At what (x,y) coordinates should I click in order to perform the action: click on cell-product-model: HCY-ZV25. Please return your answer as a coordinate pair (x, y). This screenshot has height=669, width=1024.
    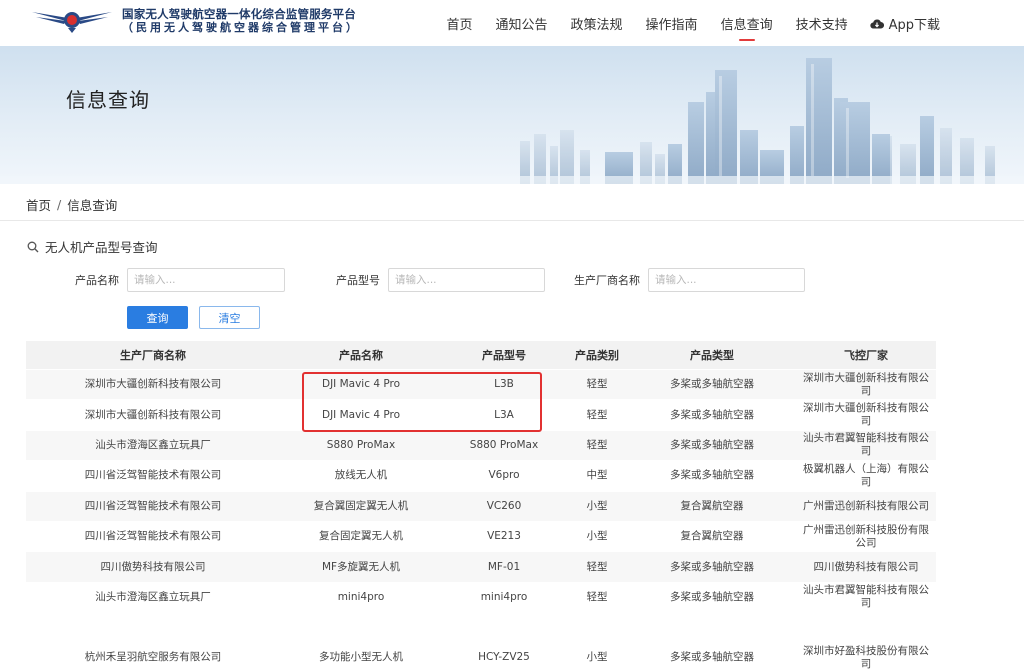
    Looking at the image, I should click on (504, 657).